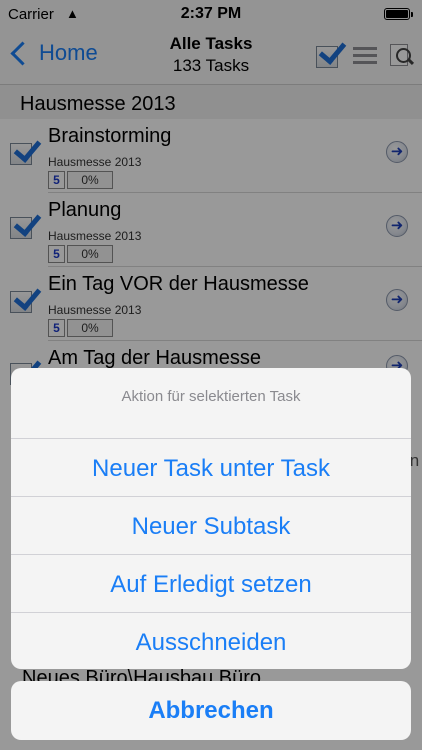 The height and width of the screenshot is (750, 422). What do you see at coordinates (211, 710) in the screenshot?
I see `cancel-button: Abbrechen` at bounding box center [211, 710].